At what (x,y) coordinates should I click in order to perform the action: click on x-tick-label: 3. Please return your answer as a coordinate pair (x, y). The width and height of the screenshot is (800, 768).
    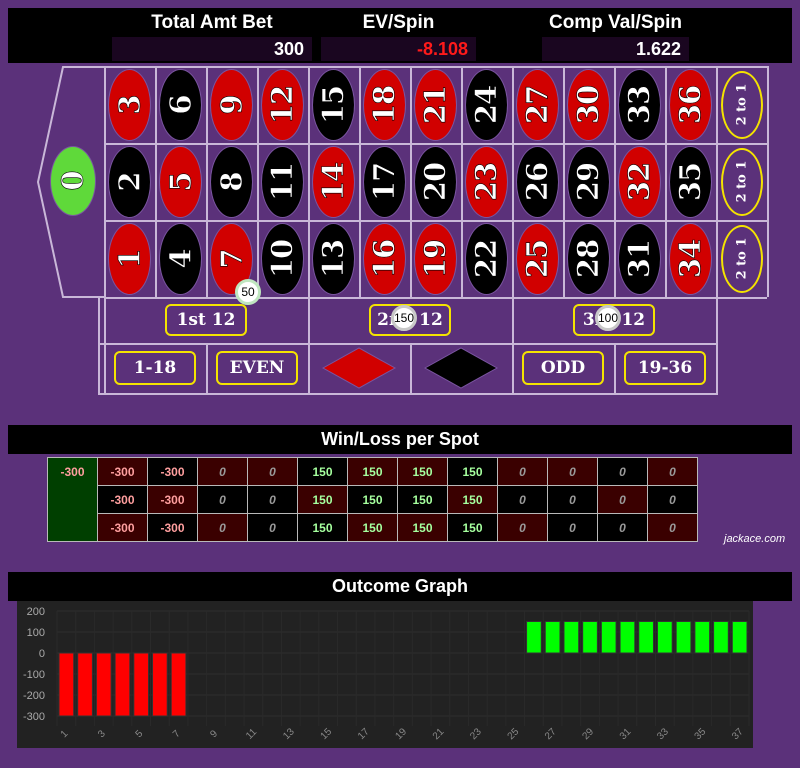
    Looking at the image, I should click on (102, 734).